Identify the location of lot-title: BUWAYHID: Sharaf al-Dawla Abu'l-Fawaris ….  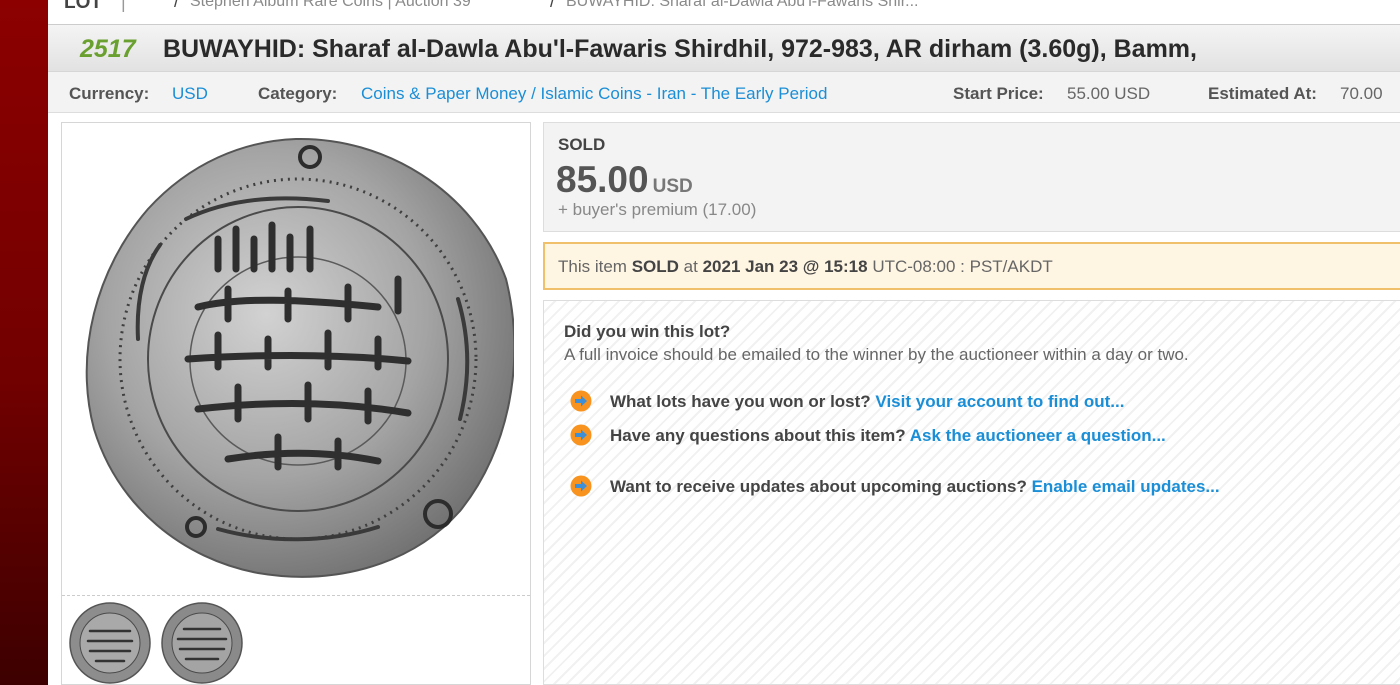
(680, 49).